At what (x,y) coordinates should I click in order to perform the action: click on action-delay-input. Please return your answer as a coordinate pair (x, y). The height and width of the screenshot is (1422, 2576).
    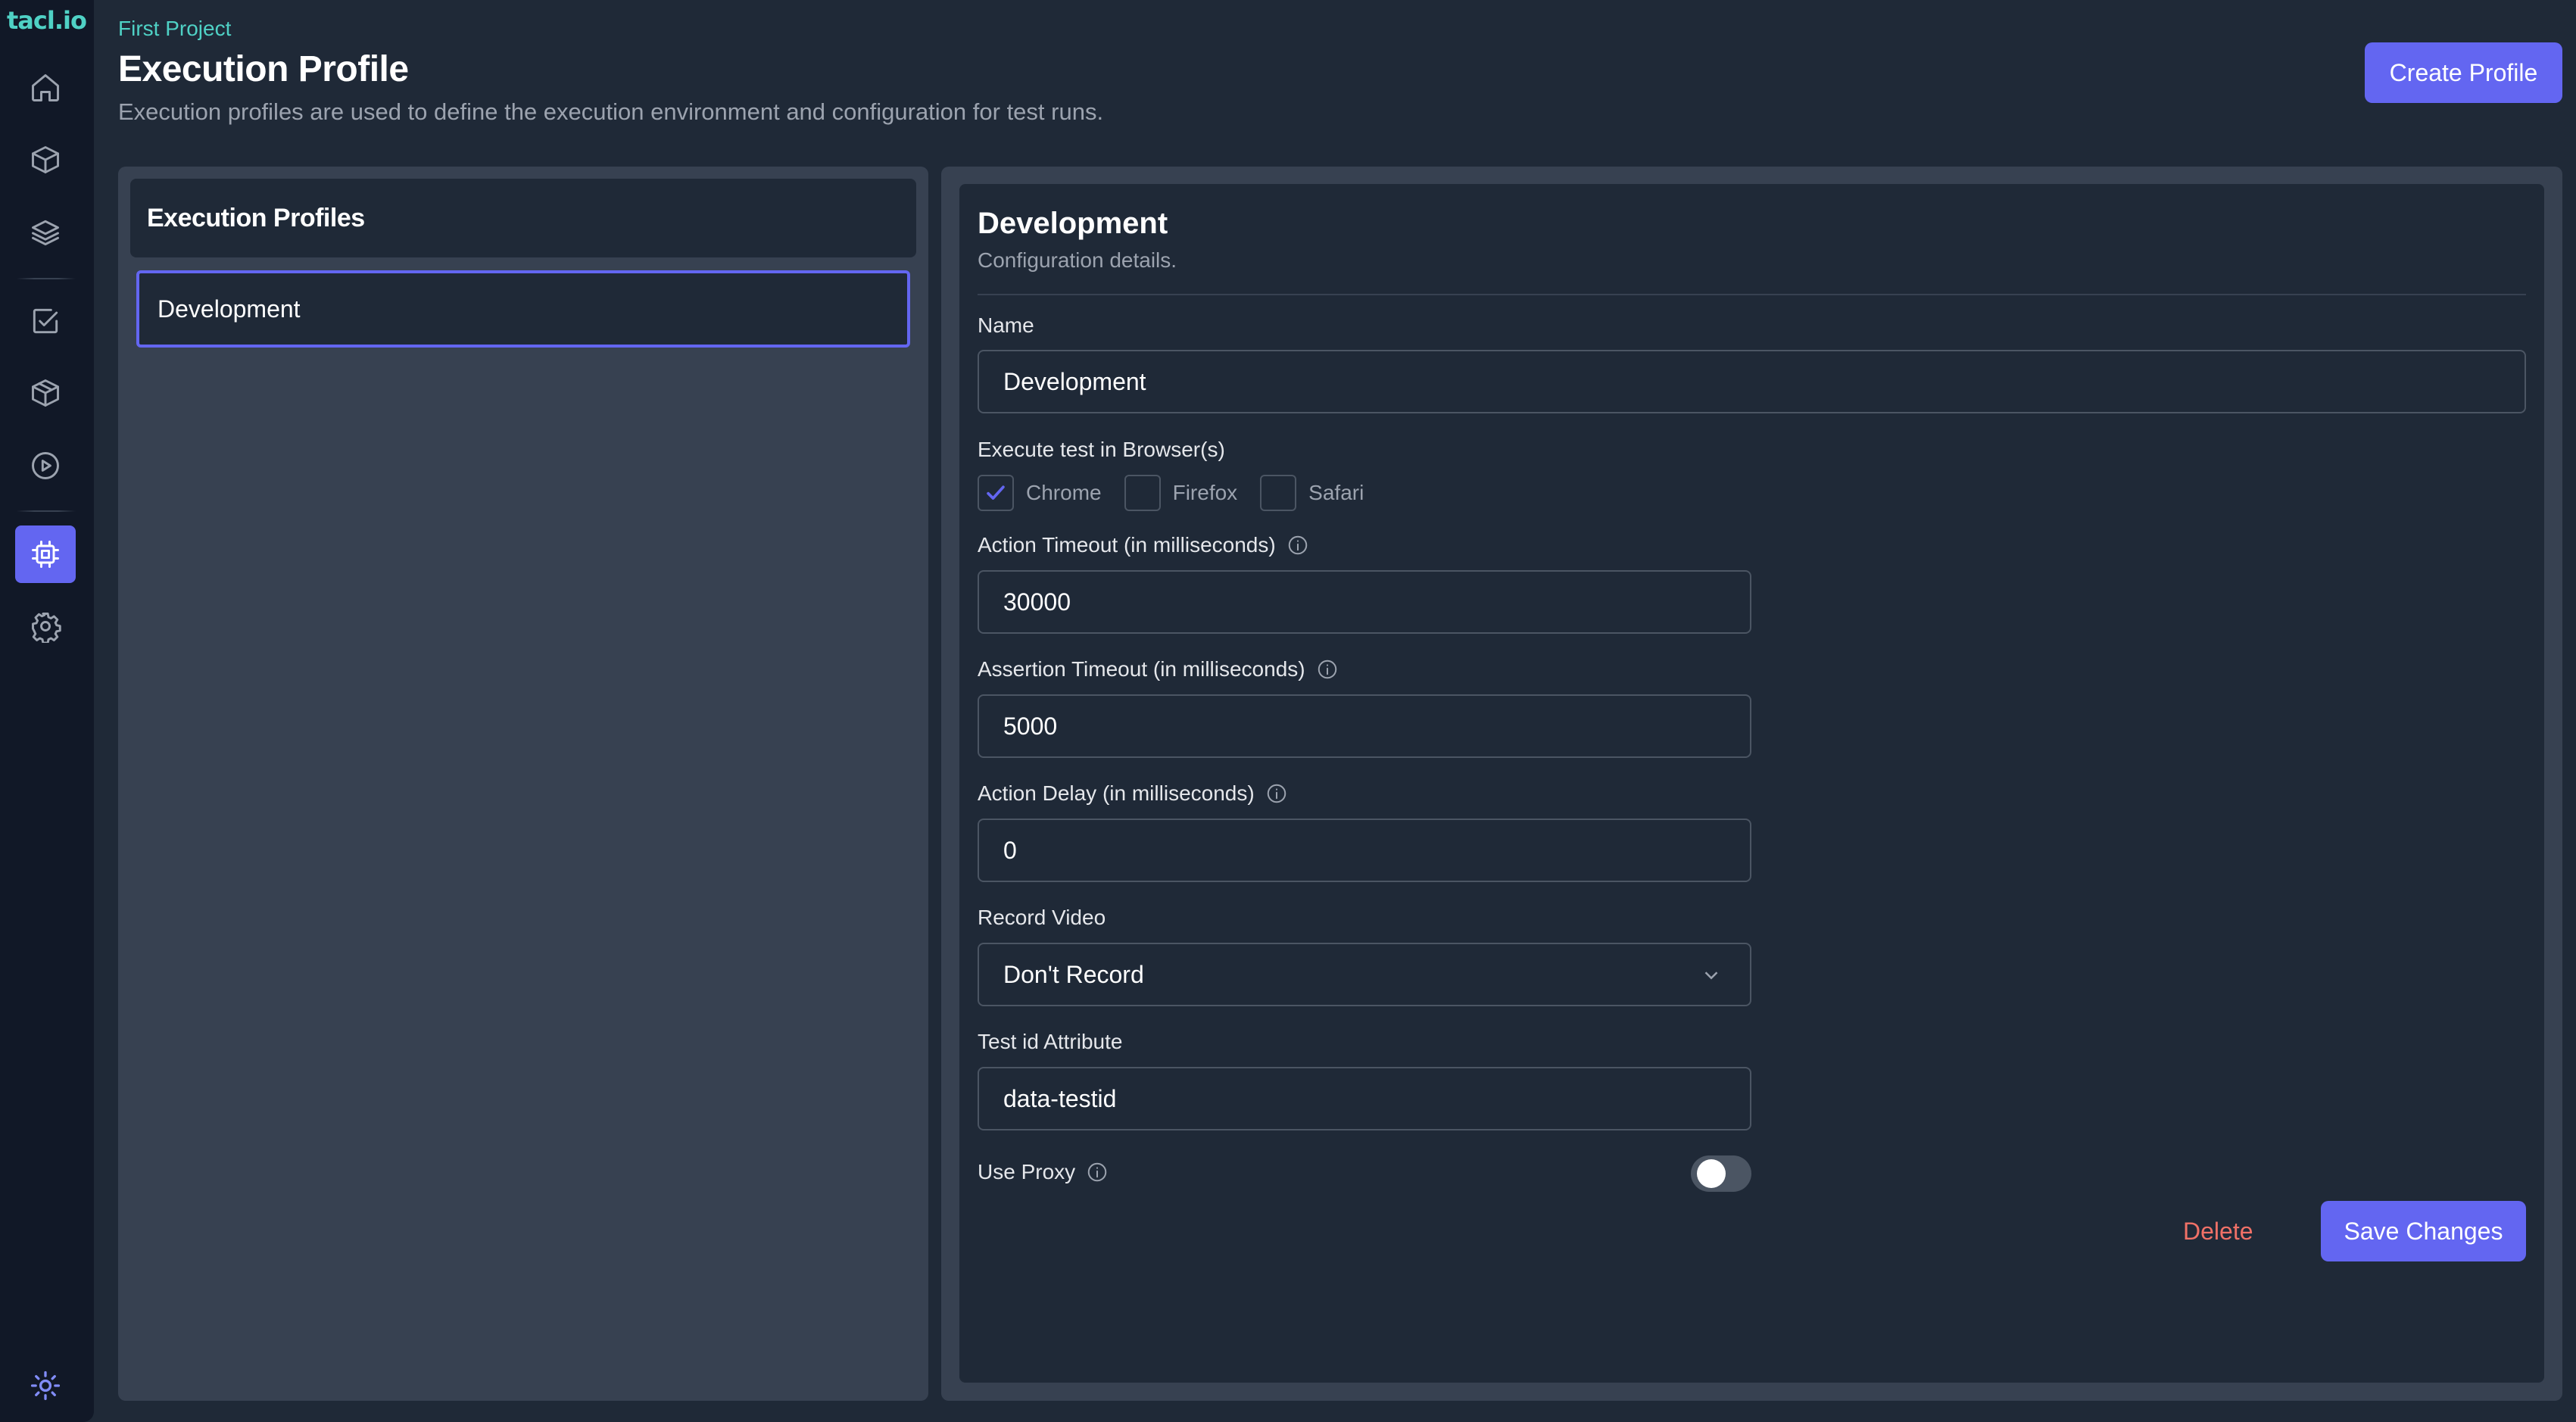
    Looking at the image, I should click on (1364, 850).